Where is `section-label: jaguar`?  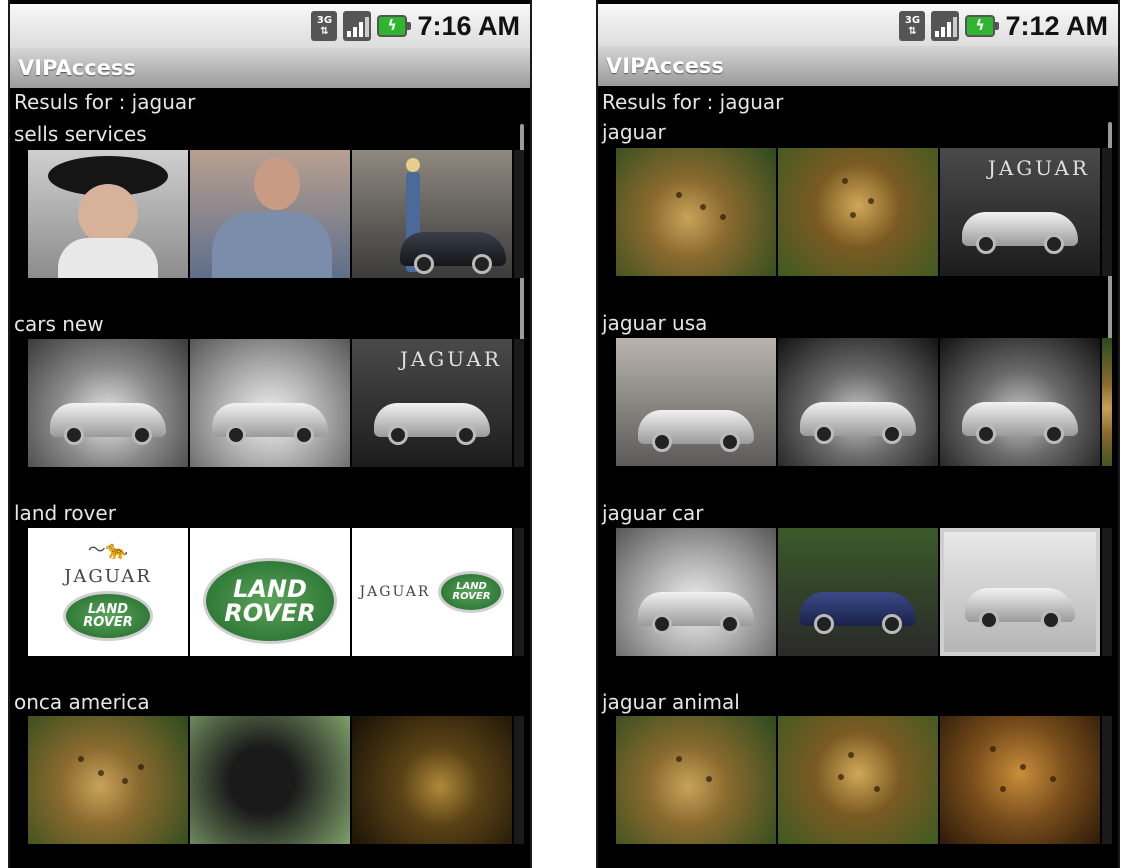 section-label: jaguar is located at coordinates (634, 132).